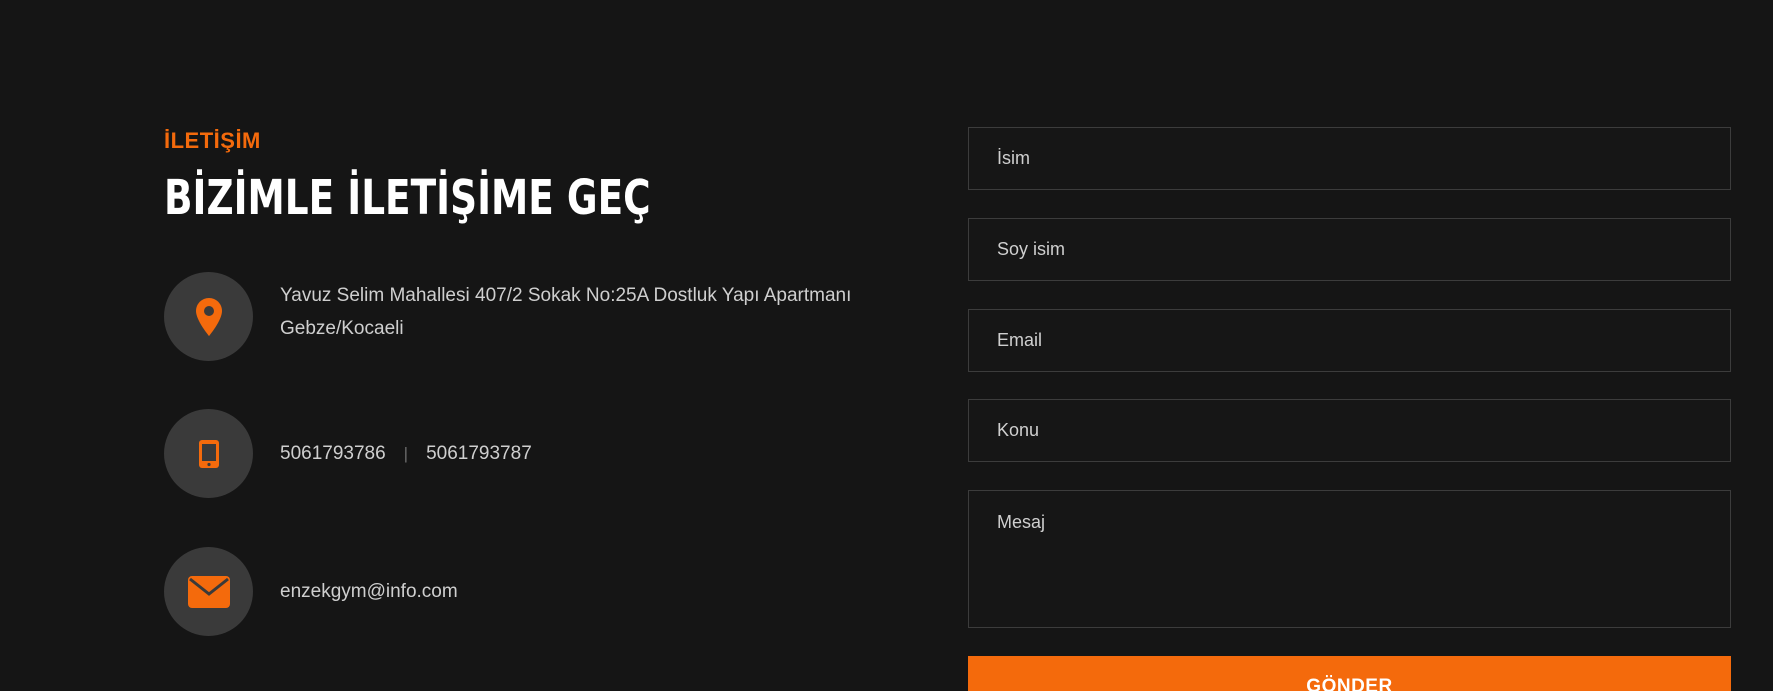  What do you see at coordinates (333, 453) in the screenshot?
I see `phone-link-1: 5061793786` at bounding box center [333, 453].